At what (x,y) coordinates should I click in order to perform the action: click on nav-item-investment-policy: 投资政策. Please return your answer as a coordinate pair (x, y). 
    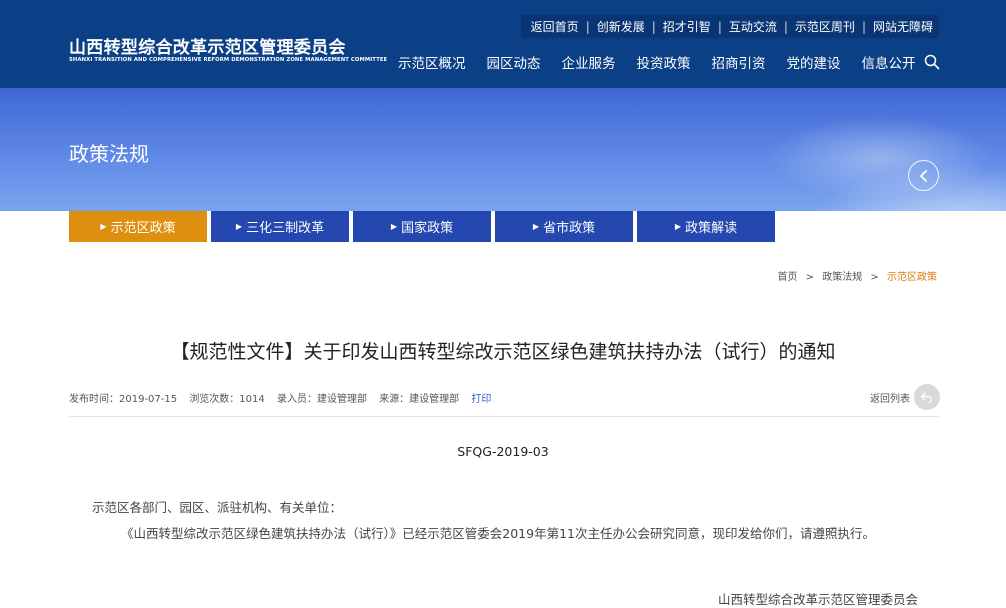
    Looking at the image, I should click on (664, 62).